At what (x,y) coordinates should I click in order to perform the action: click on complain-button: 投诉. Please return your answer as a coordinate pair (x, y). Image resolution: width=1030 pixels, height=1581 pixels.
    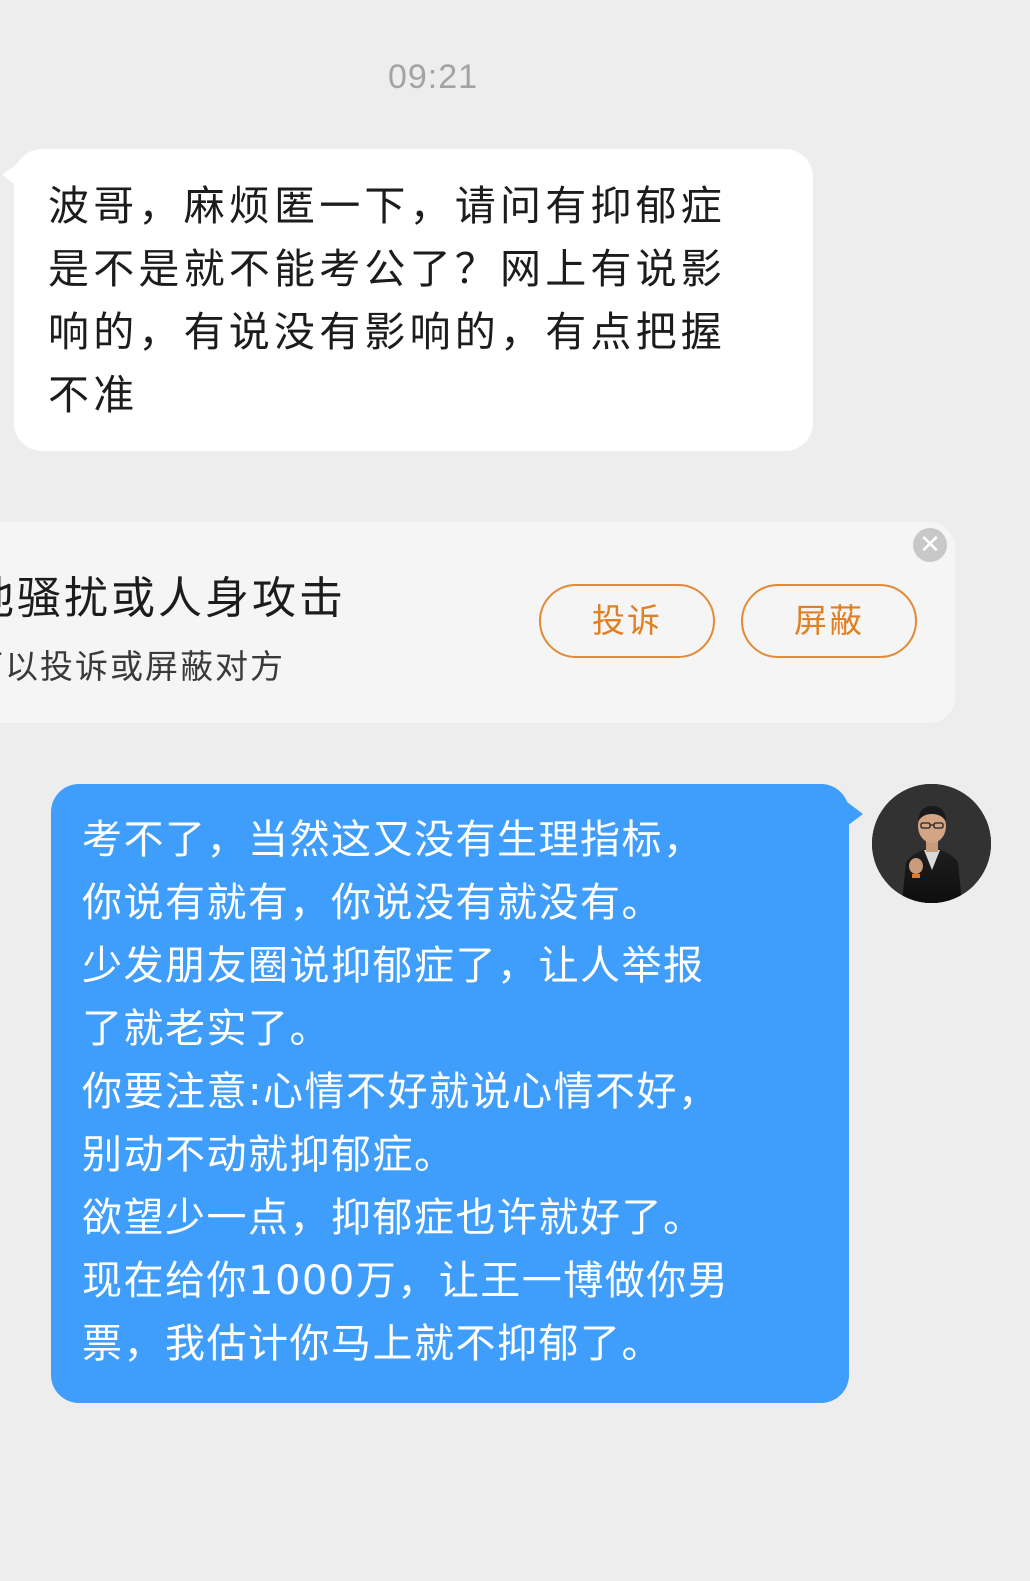
    Looking at the image, I should click on (627, 621).